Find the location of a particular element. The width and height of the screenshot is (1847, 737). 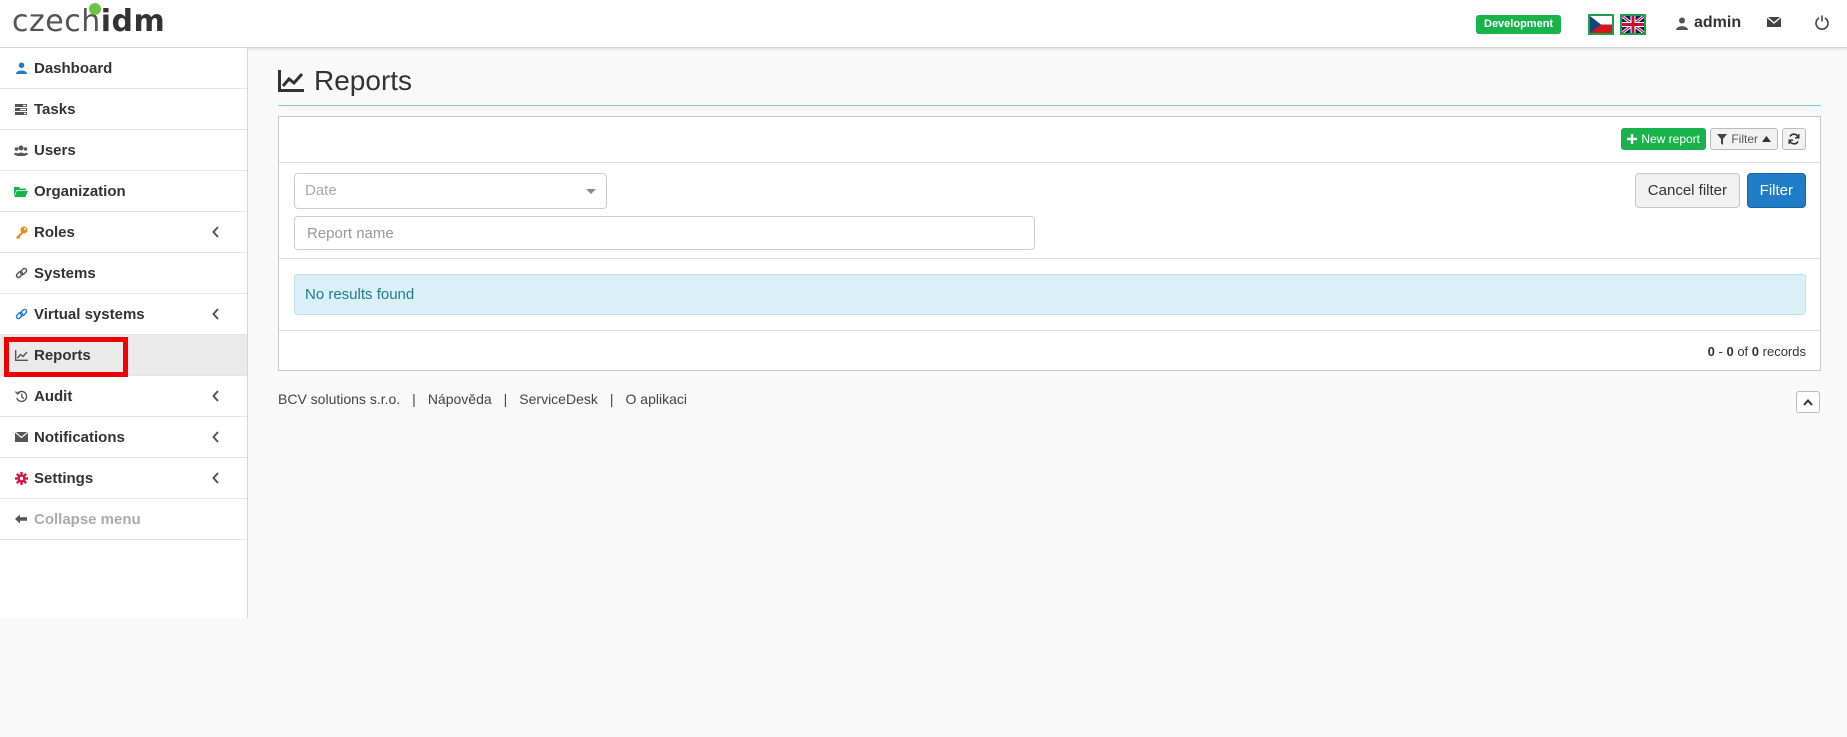

filter-toggle-button: Filter is located at coordinates (1744, 139).